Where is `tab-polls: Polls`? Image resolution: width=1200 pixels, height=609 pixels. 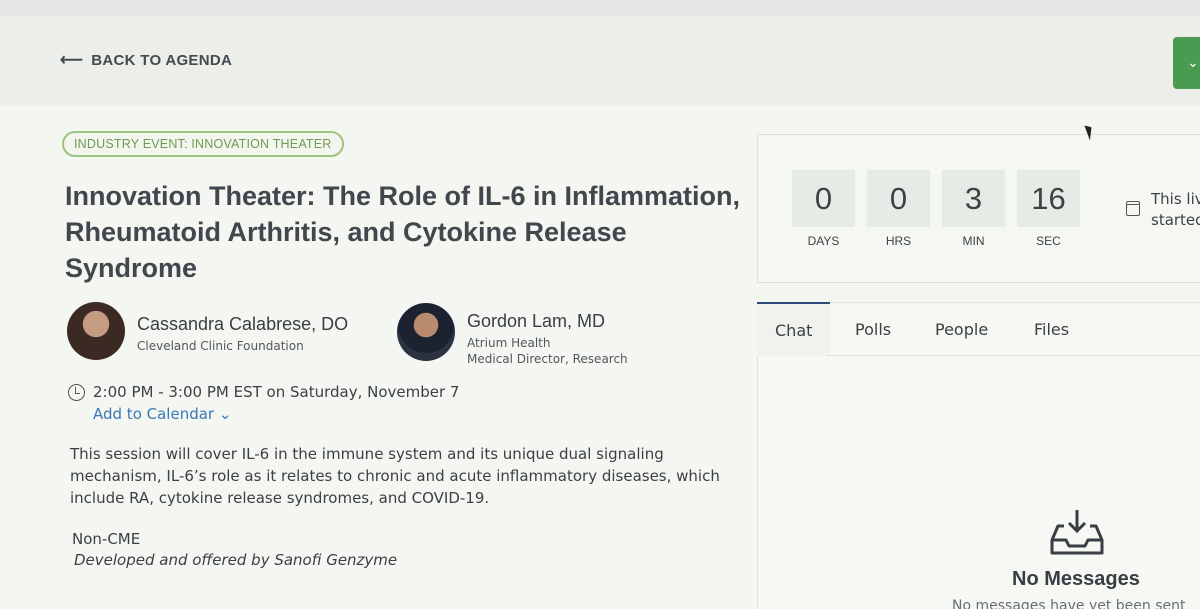 tab-polls: Polls is located at coordinates (873, 329).